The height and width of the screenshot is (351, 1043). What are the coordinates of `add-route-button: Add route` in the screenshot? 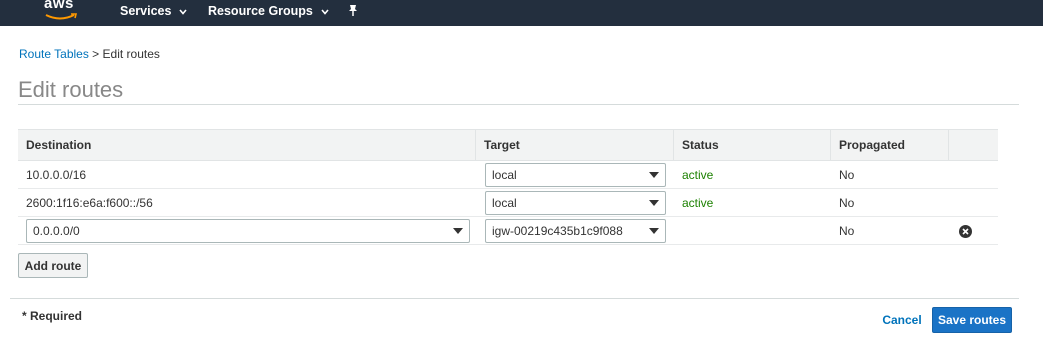 It's located at (53, 265).